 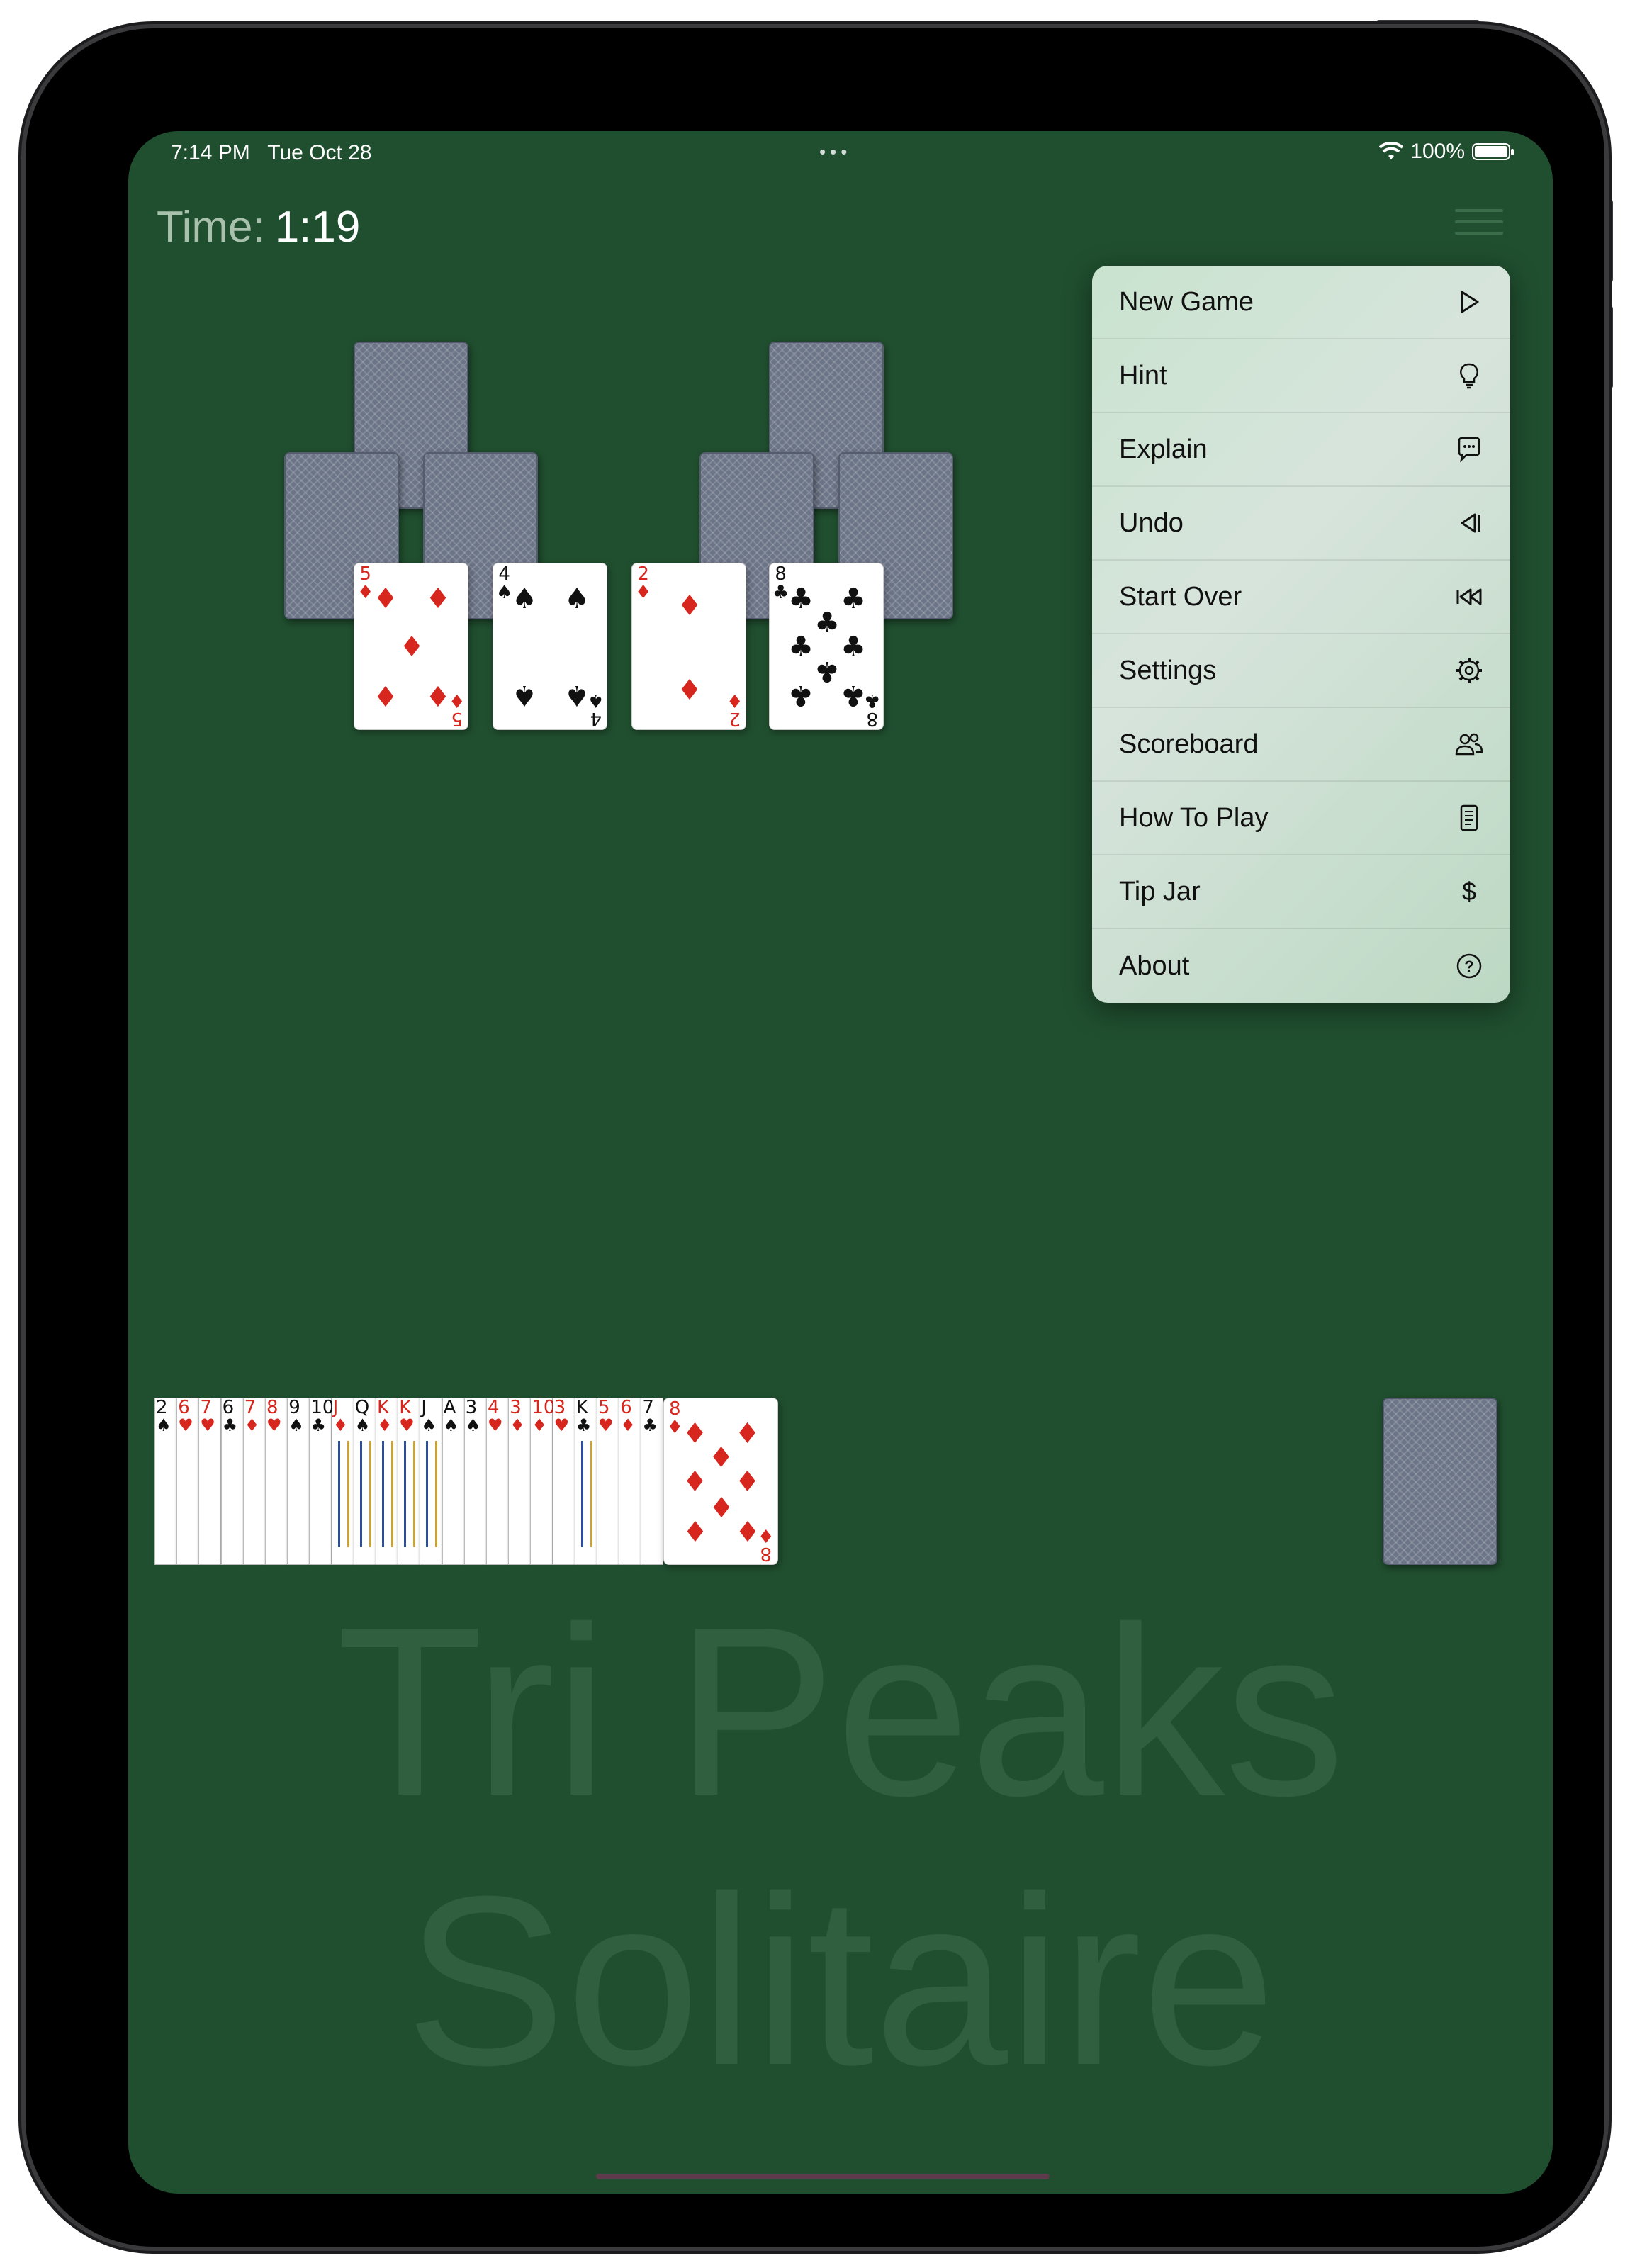 What do you see at coordinates (608, 1481) in the screenshot?
I see `waste-card: 5 ♥` at bounding box center [608, 1481].